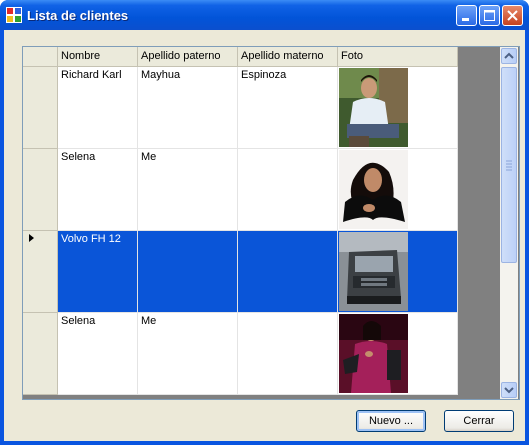 This screenshot has height=445, width=529. I want to click on vertical-scrollbar, so click(509, 223).